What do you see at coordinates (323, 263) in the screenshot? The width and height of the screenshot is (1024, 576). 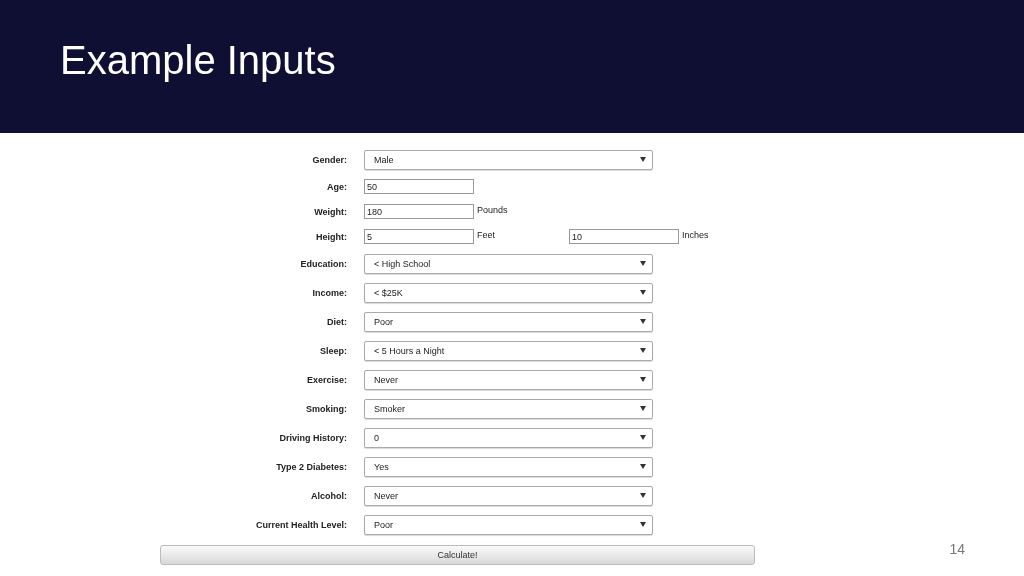 I see `field-label: Education:` at bounding box center [323, 263].